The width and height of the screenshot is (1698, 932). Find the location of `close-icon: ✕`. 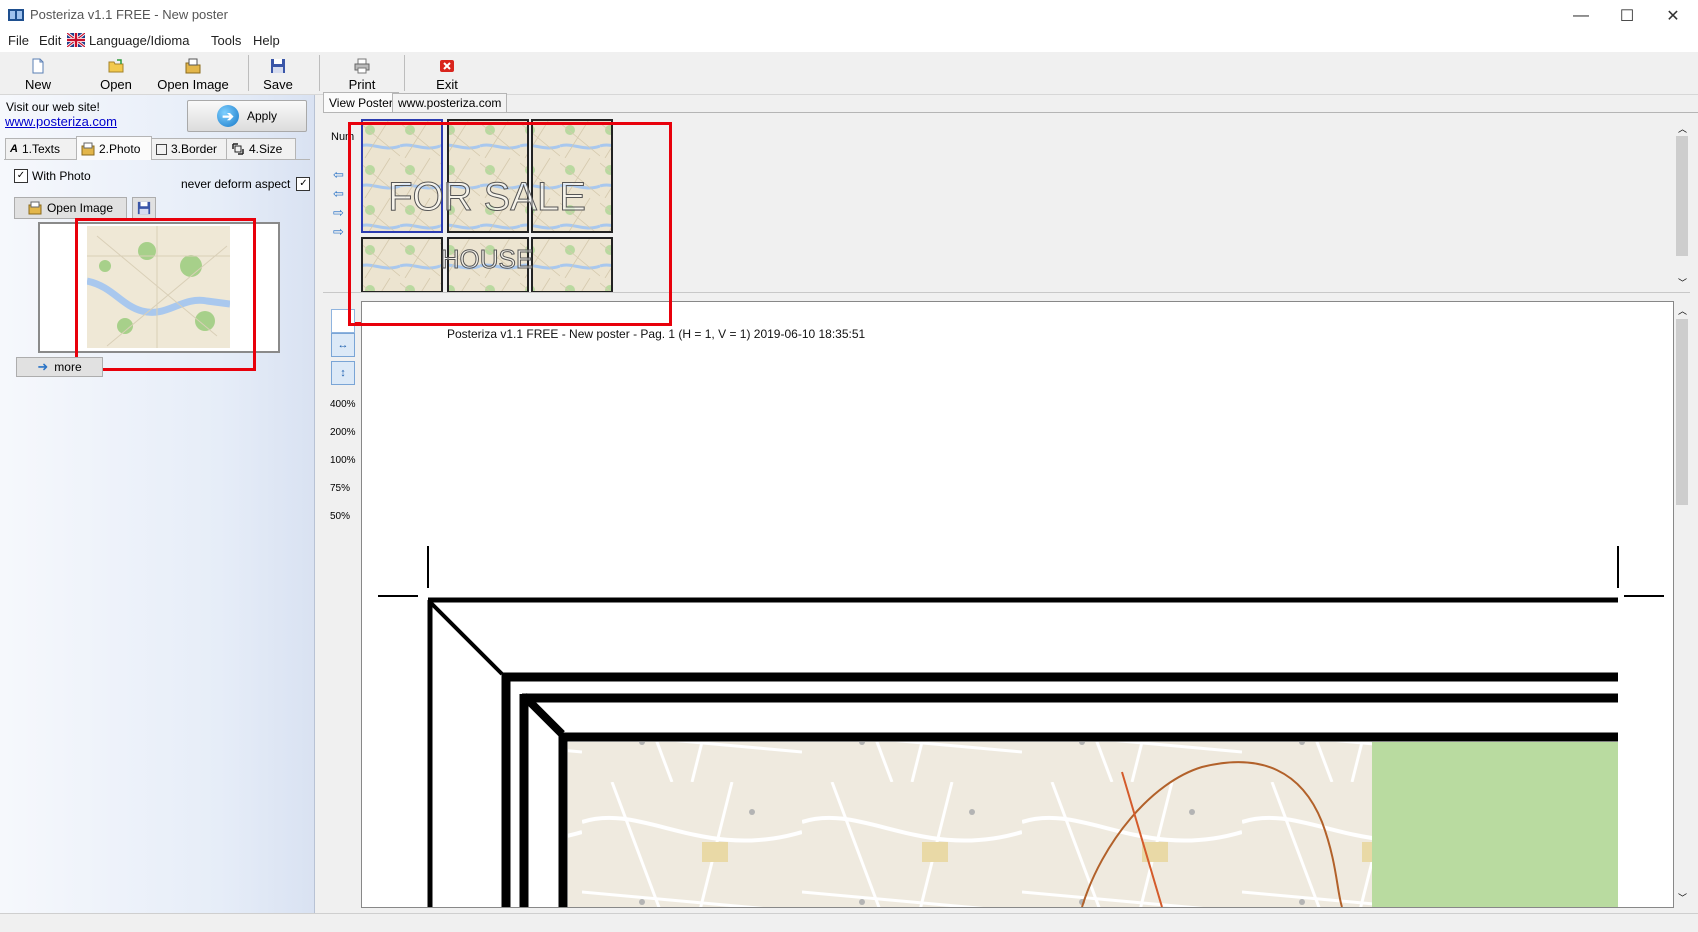

close-icon: ✕ is located at coordinates (1673, 16).